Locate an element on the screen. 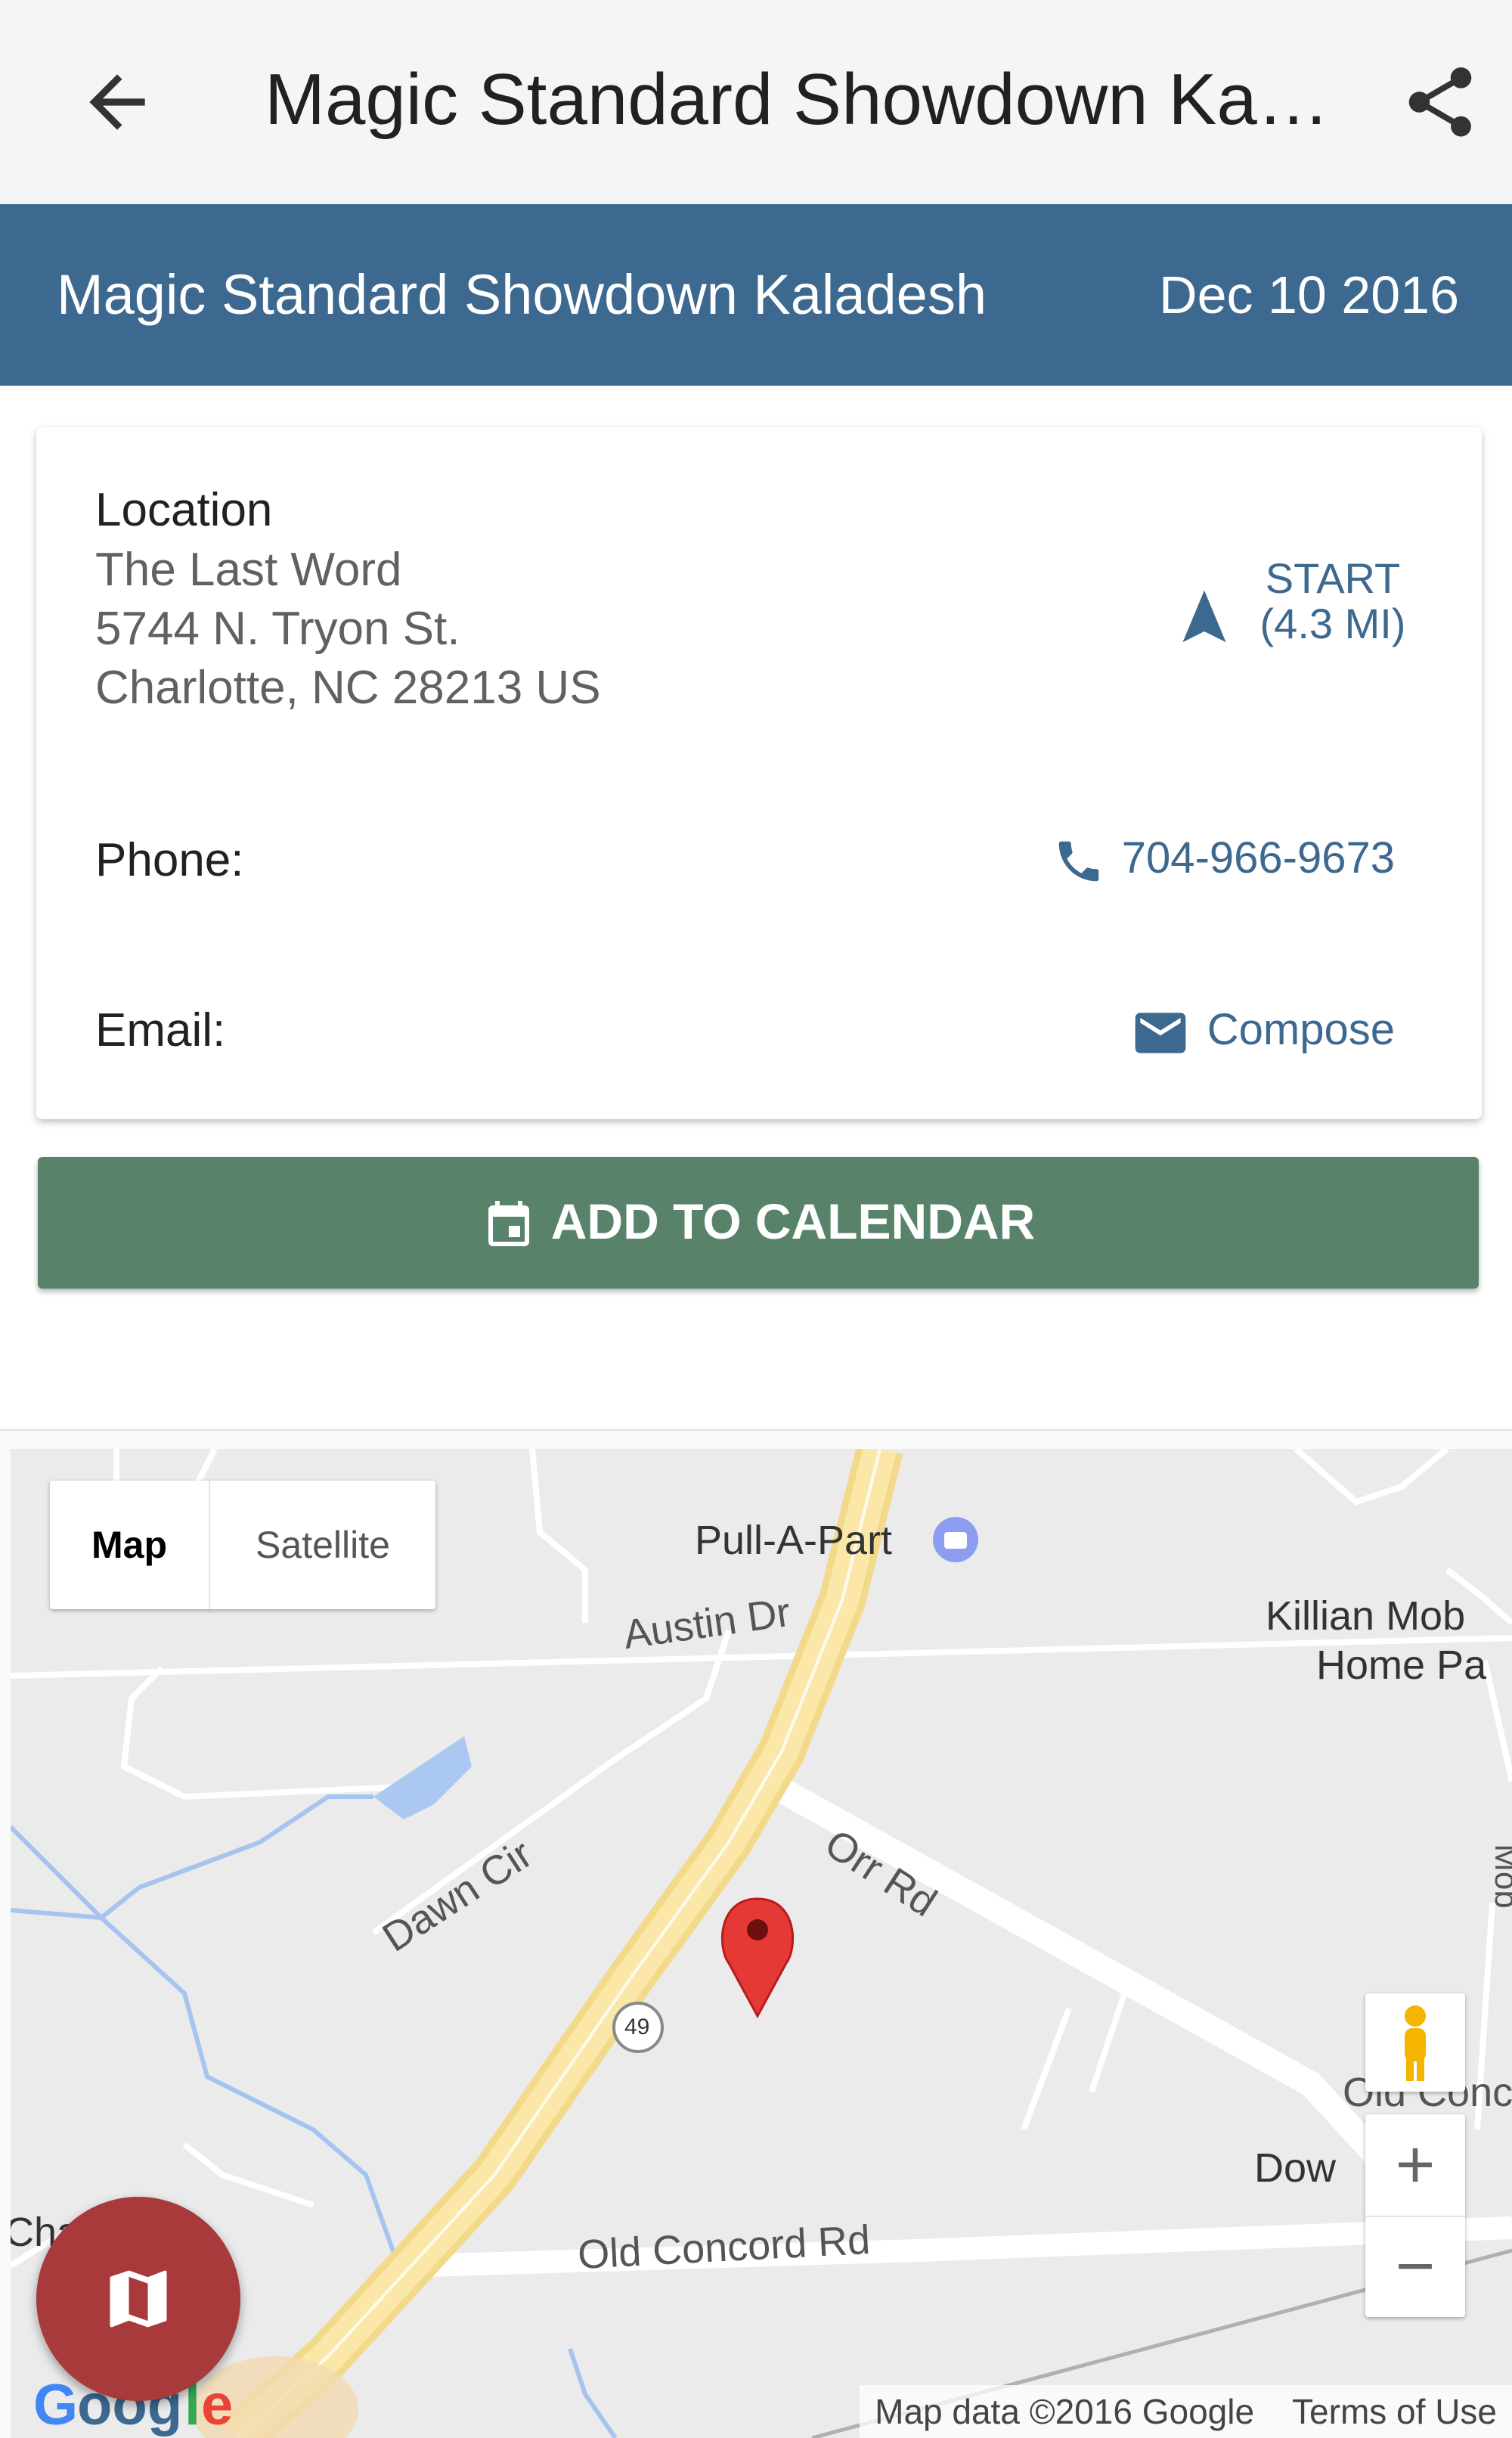 This screenshot has width=1512, height=2438. event-name: Magic Standard Showdown Kaladesh is located at coordinates (522, 294).